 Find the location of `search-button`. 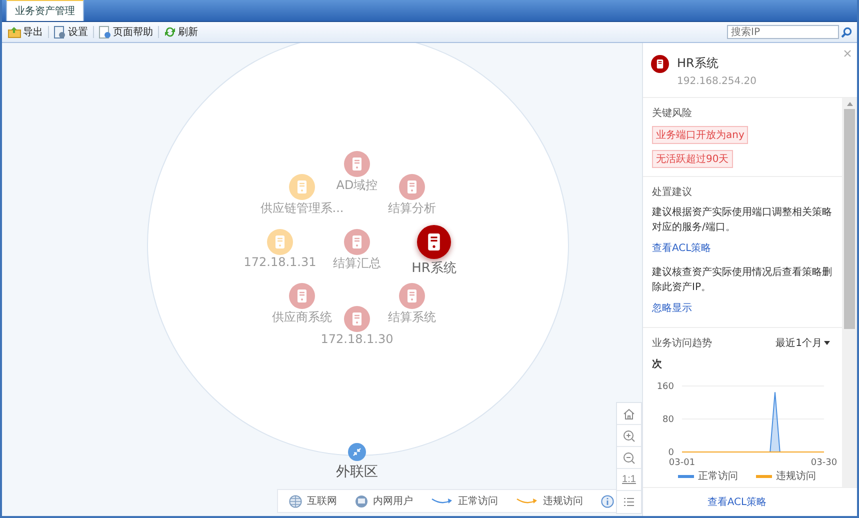

search-button is located at coordinates (846, 32).